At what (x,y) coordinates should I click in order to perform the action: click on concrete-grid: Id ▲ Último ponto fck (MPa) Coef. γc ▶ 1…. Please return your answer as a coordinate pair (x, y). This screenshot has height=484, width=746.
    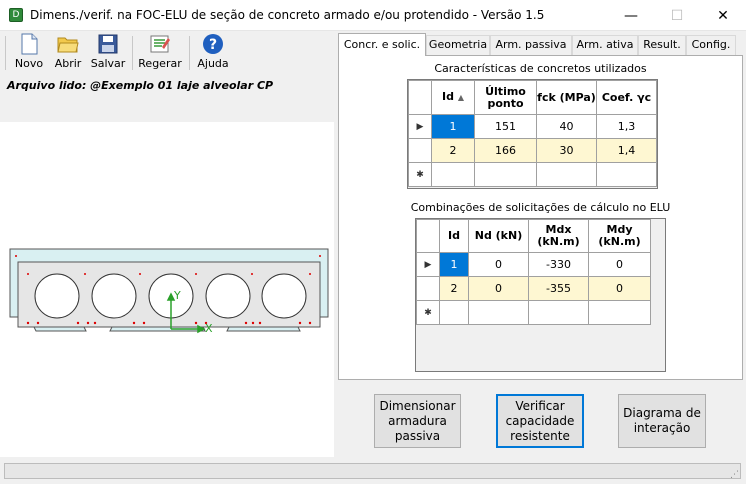
    Looking at the image, I should click on (532, 134).